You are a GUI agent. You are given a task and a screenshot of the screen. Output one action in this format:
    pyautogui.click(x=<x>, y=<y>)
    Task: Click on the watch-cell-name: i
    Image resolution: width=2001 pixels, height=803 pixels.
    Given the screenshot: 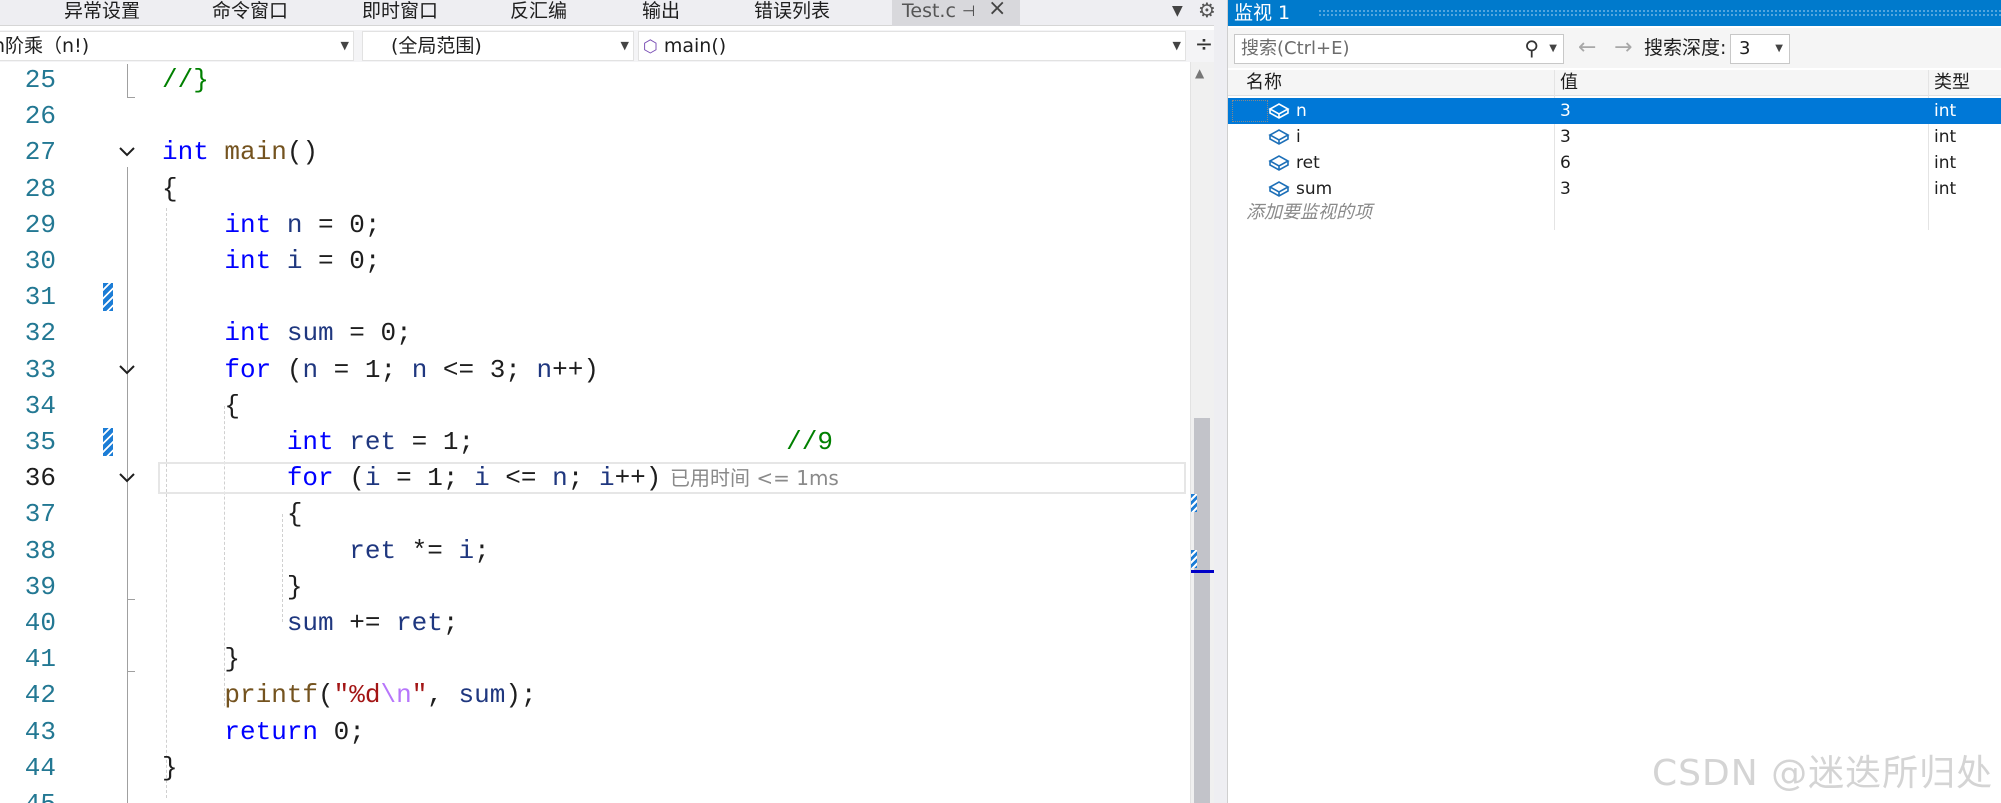 What is the action you would take?
    pyautogui.click(x=1298, y=137)
    